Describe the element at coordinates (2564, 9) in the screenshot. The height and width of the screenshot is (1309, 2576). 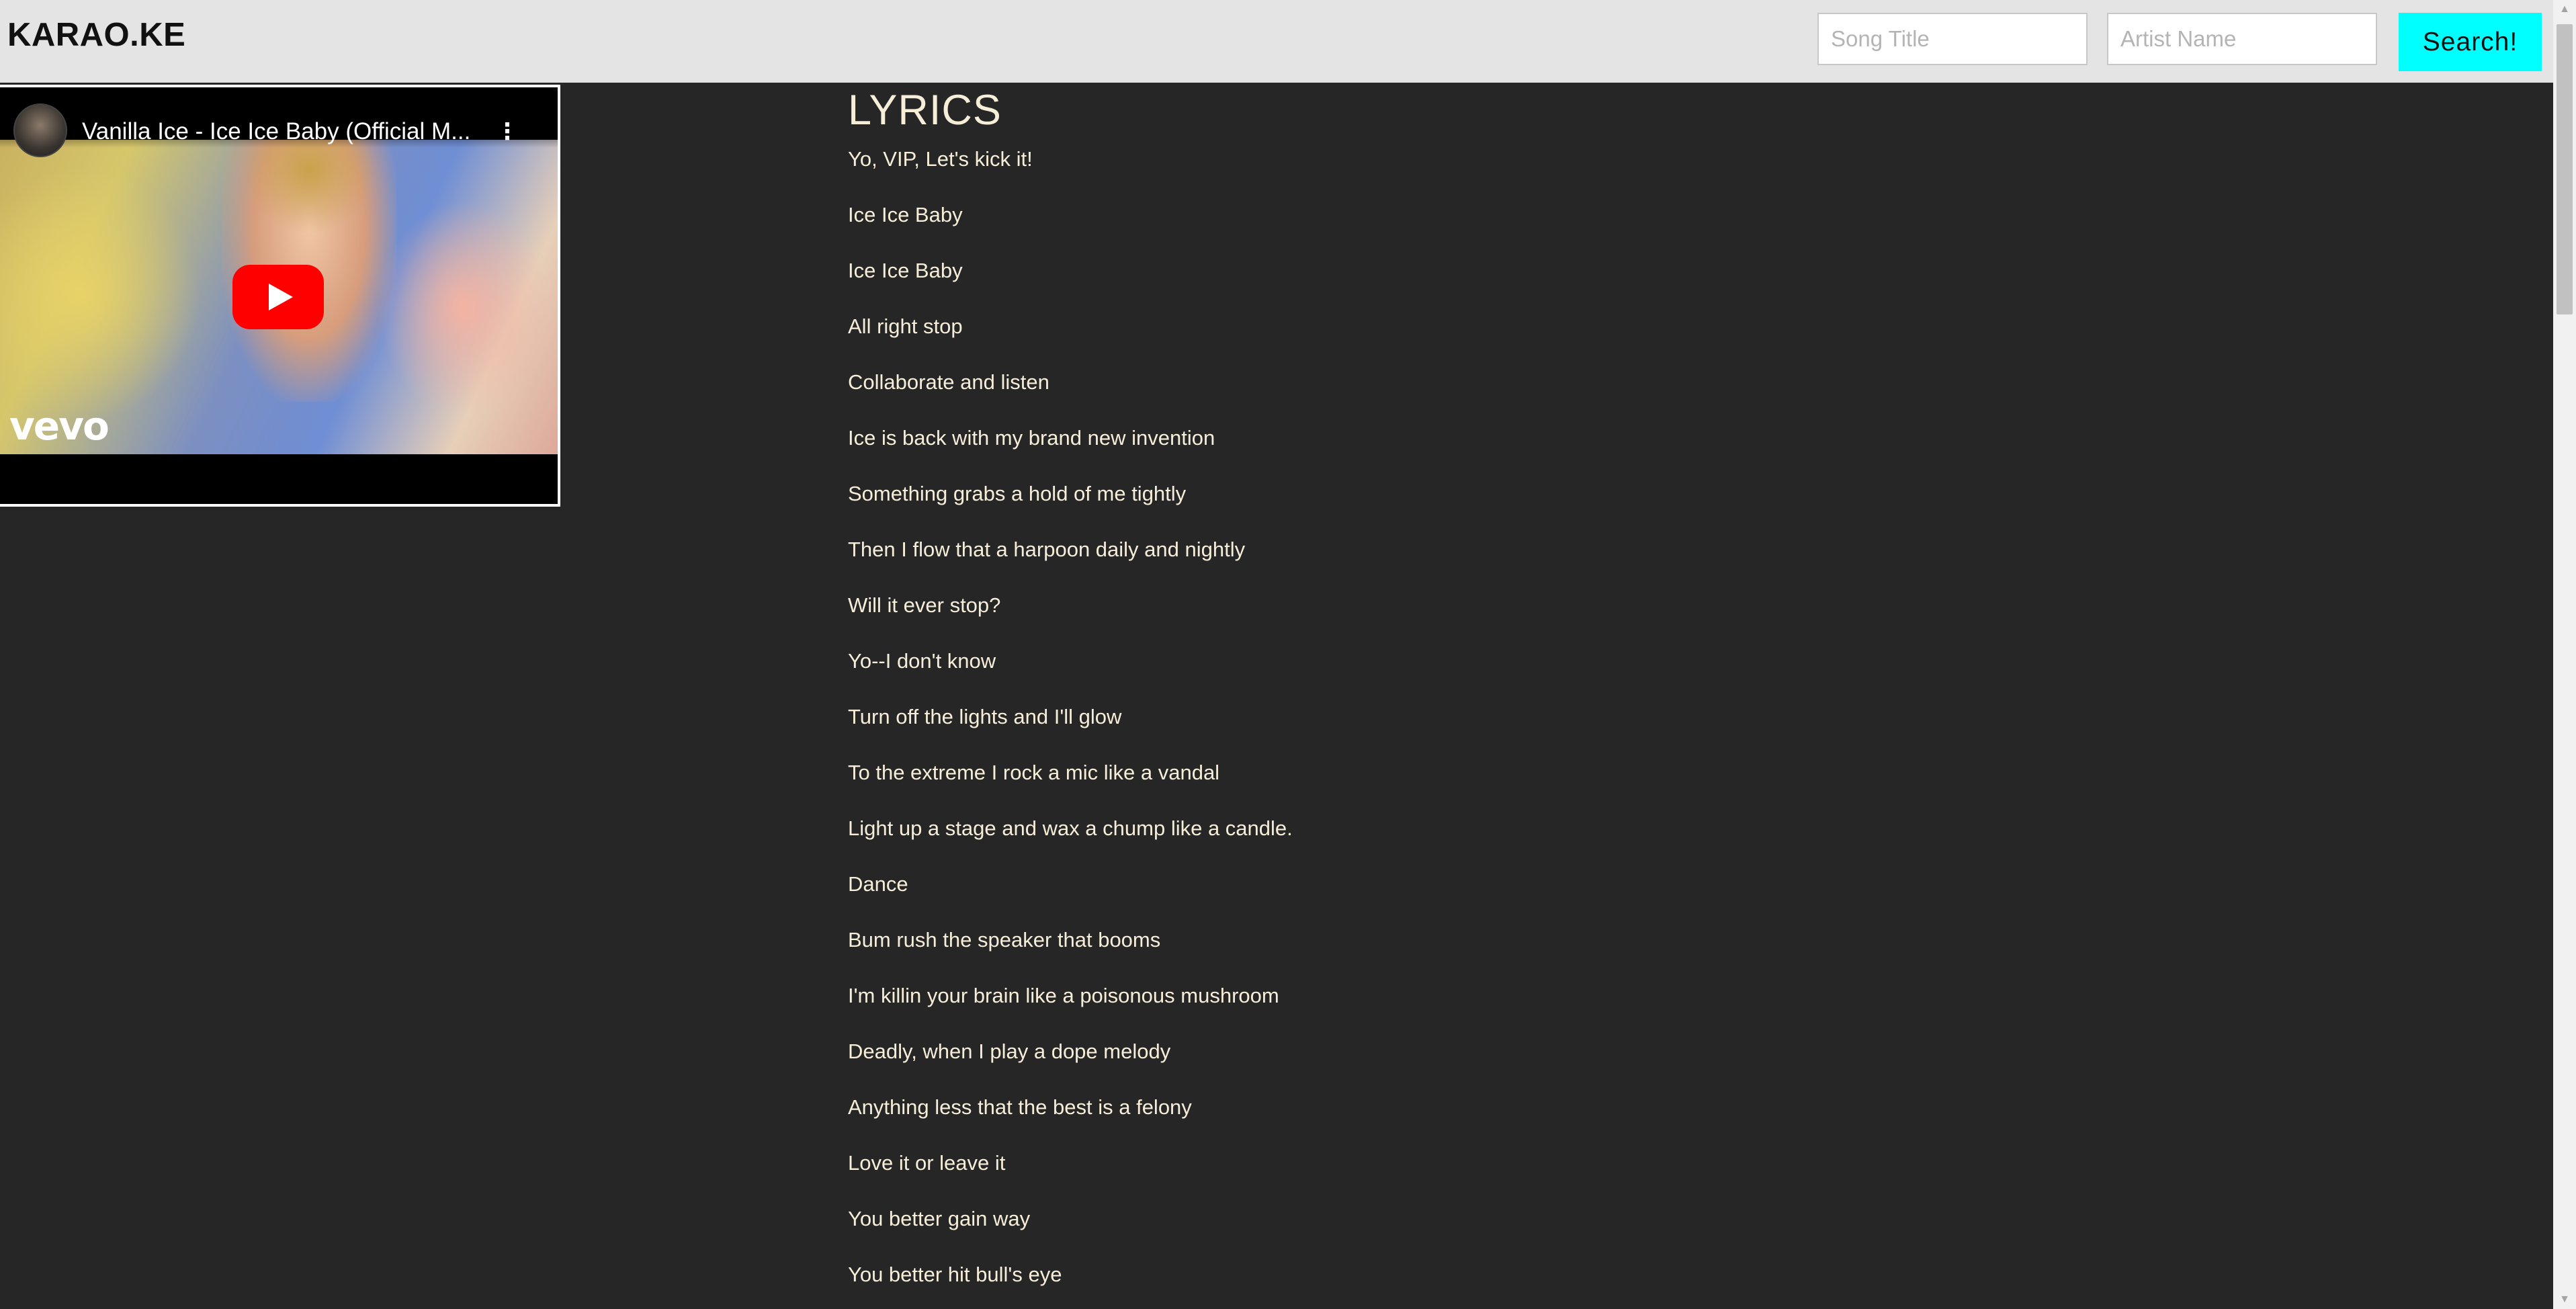
I see `scroll-up-arrow-icon: ▲` at that location.